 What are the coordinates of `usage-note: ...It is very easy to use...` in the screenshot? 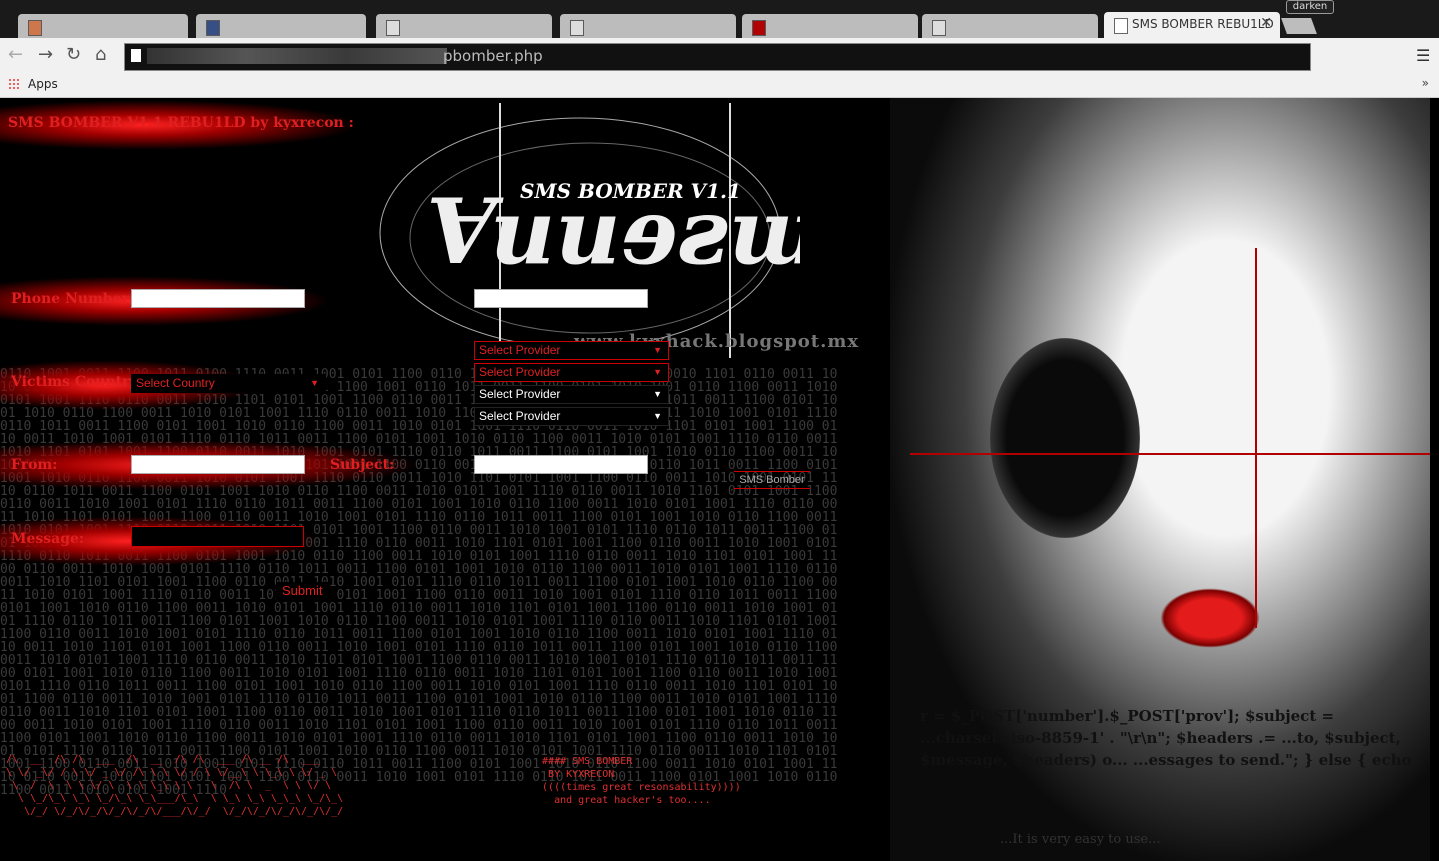 It's located at (1080, 839).